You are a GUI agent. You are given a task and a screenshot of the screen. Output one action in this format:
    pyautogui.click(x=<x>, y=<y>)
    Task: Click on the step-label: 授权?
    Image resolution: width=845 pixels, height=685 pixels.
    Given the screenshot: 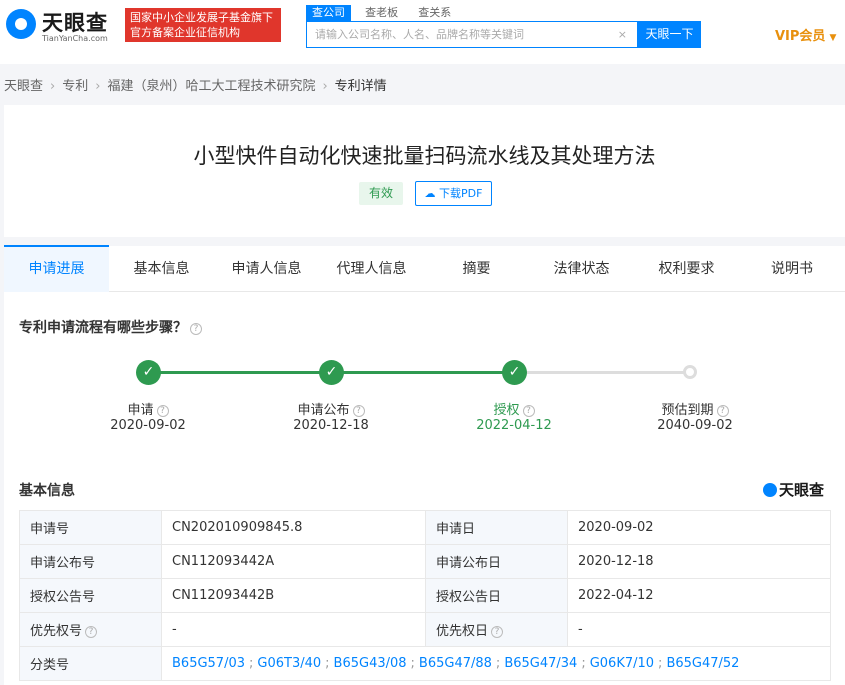 What is the action you would take?
    pyautogui.click(x=514, y=408)
    